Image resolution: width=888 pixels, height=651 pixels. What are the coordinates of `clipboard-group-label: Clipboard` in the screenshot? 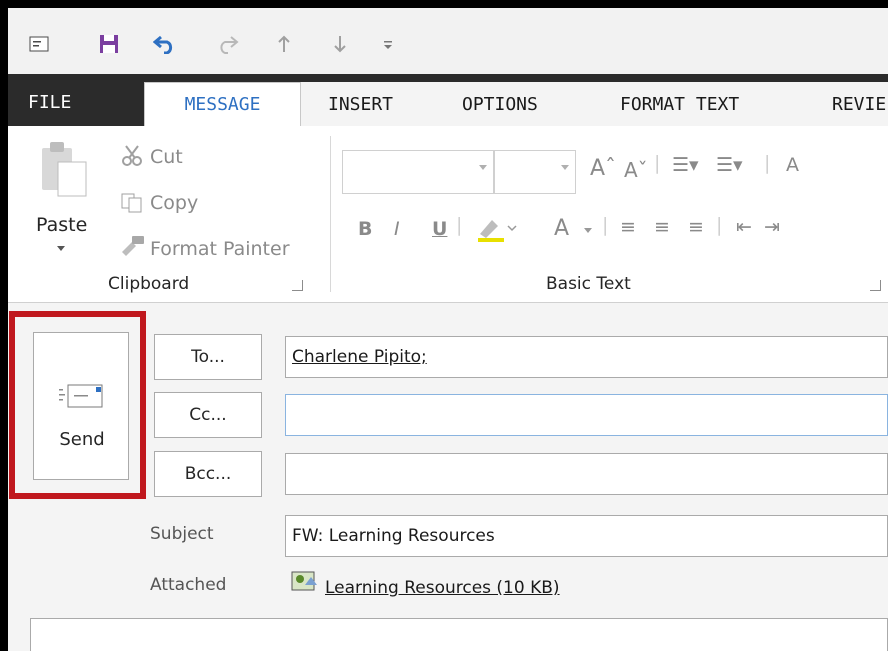 It's located at (149, 284).